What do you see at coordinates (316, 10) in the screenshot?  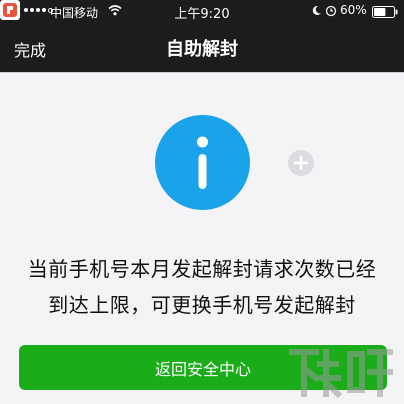 I see `moon-icon` at bounding box center [316, 10].